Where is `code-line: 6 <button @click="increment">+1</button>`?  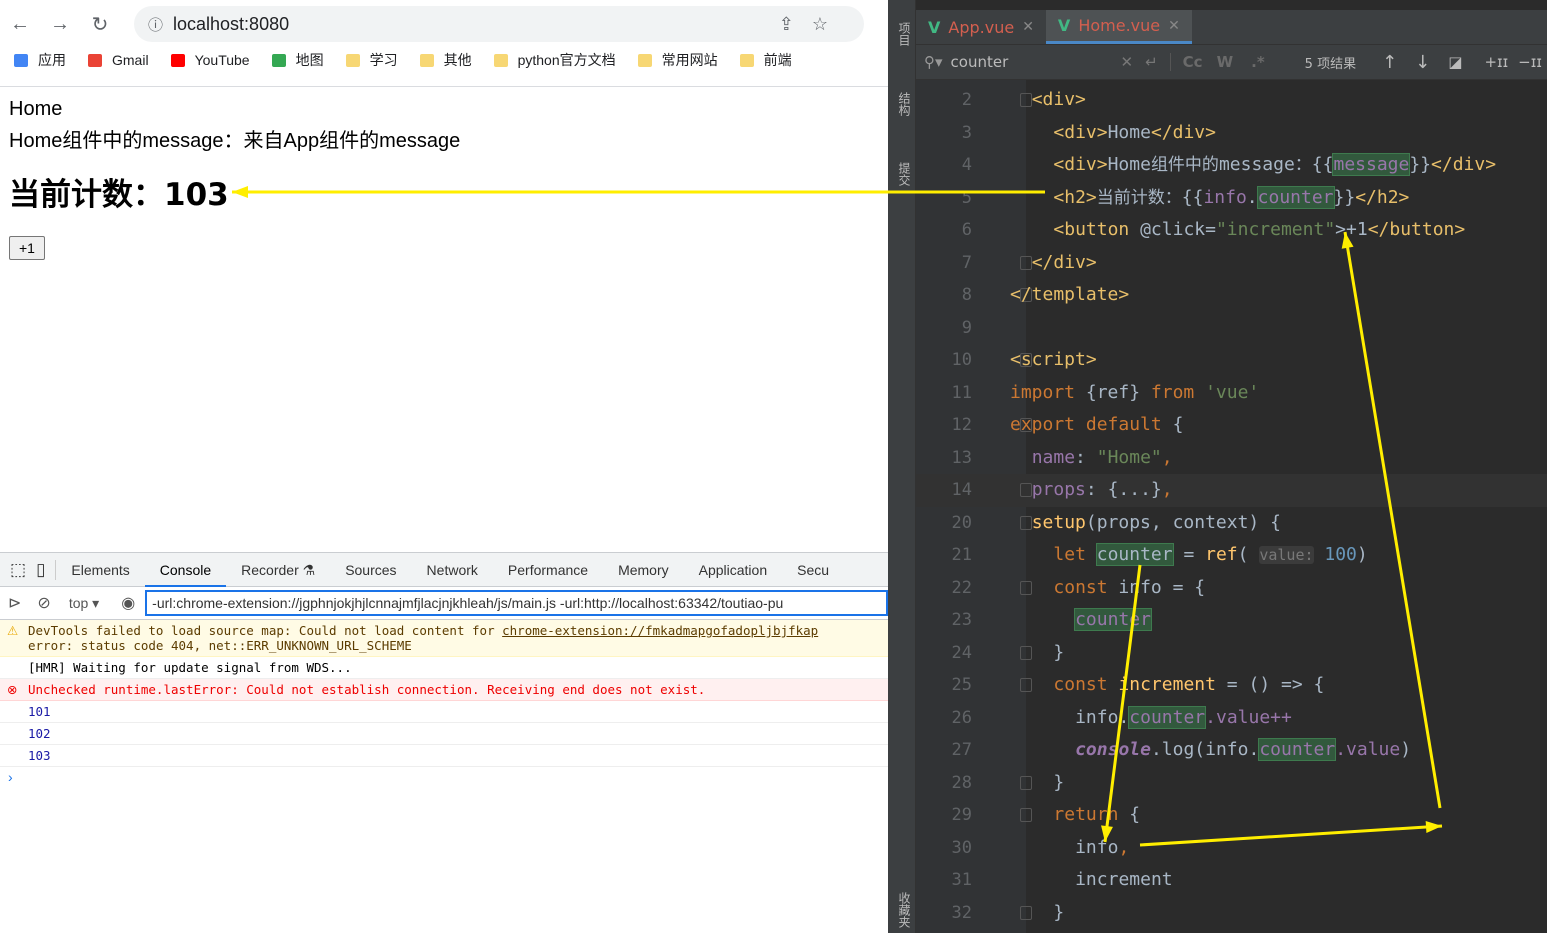 code-line: 6 <button @click="increment">+1</button> is located at coordinates (1231, 230).